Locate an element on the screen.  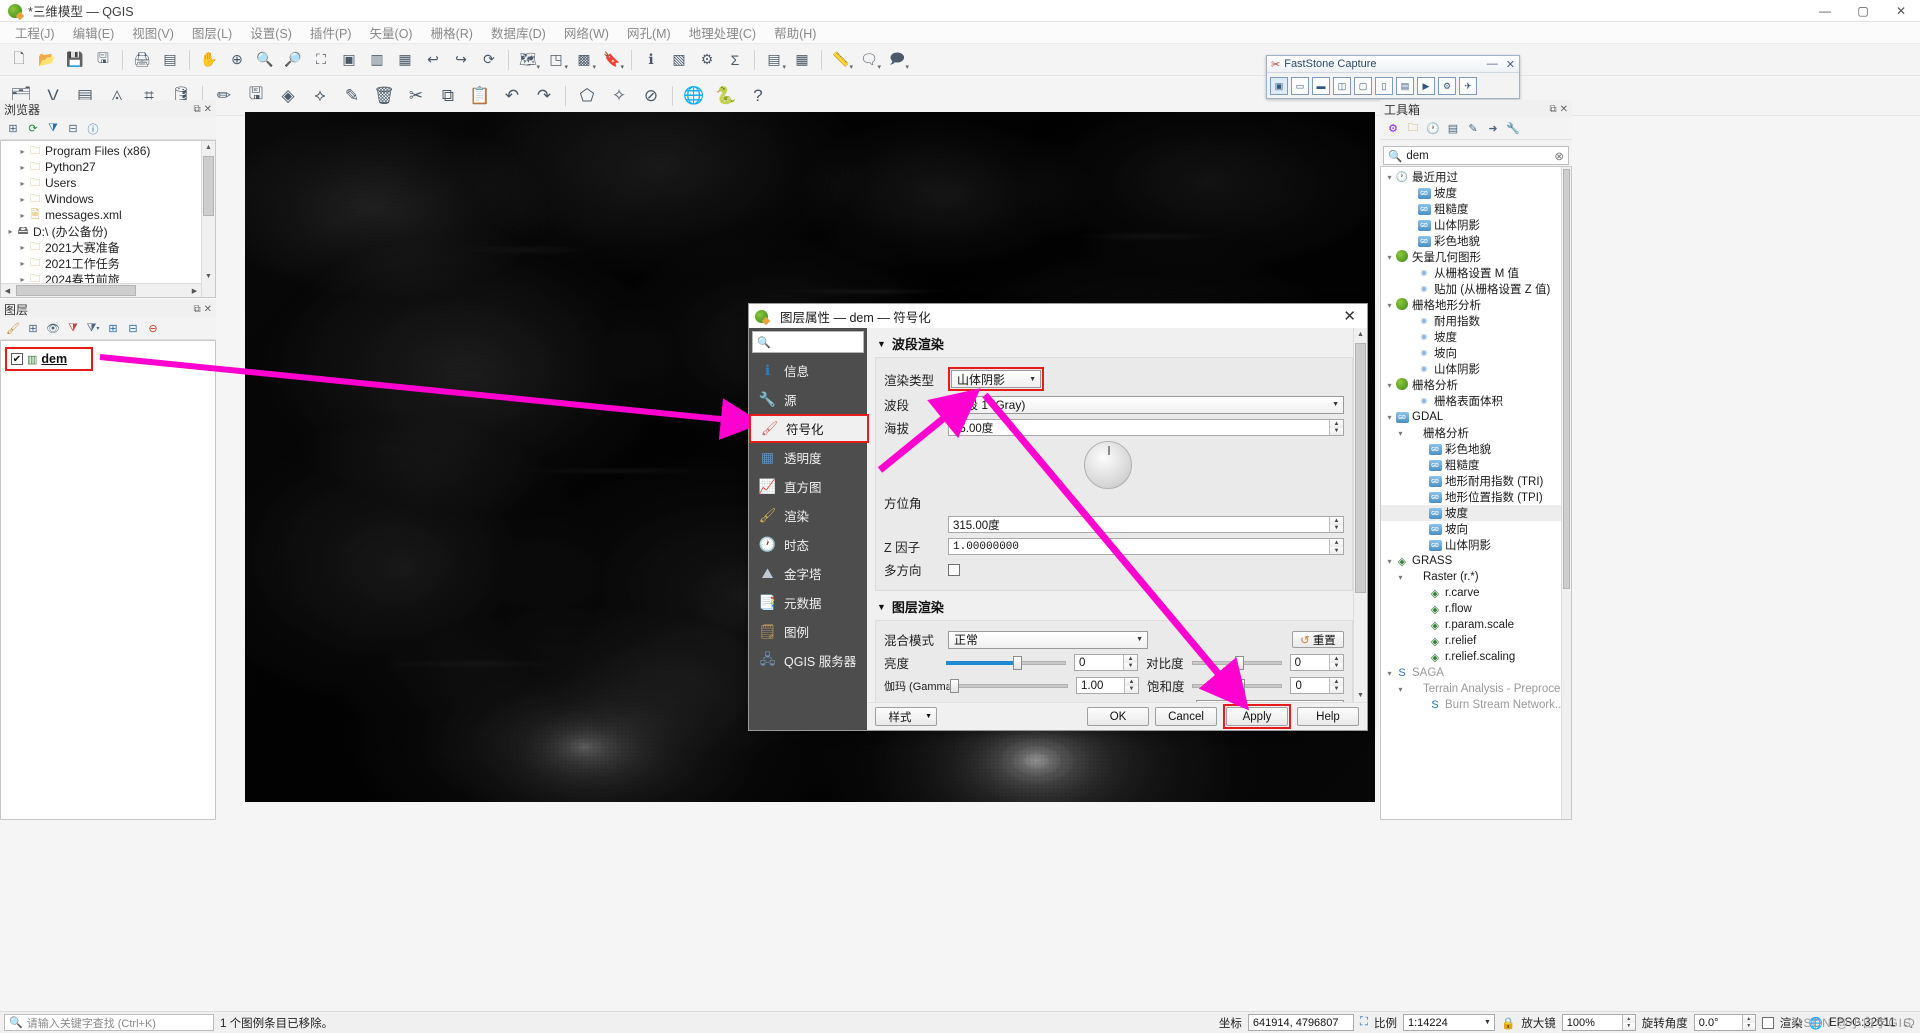
vertex-tool-icon: ⟡ is located at coordinates (320, 96).